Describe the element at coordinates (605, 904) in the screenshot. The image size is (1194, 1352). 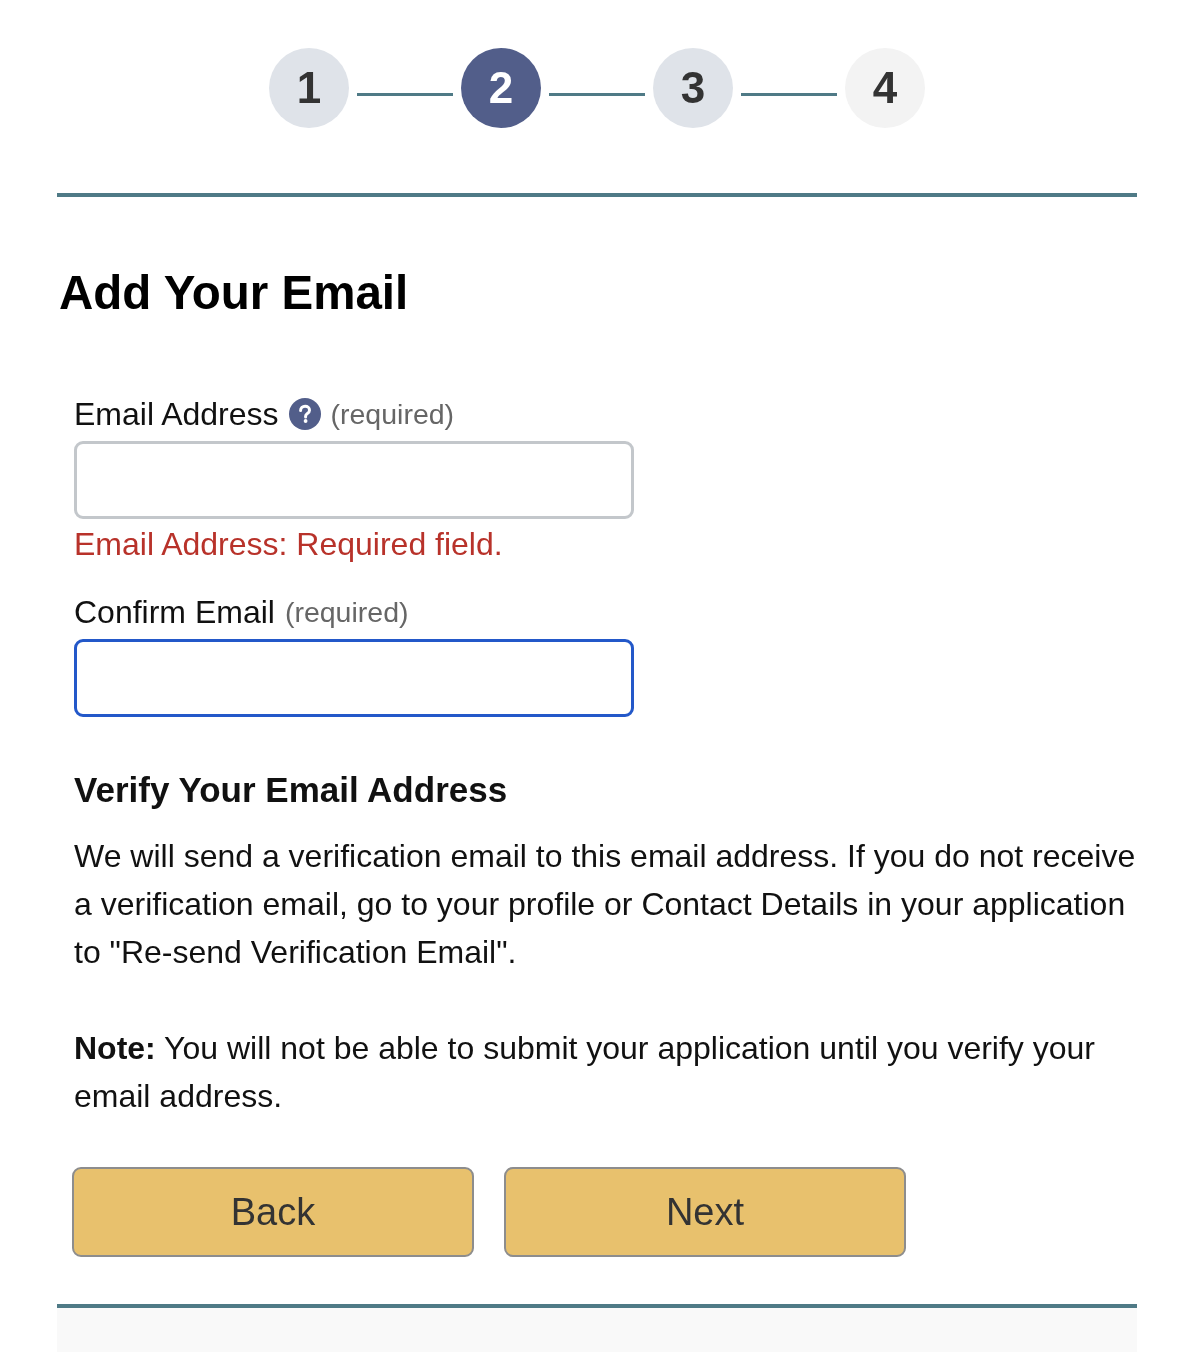
I see `info-paragraph: We will send a verification email to this email address. If you do not receive a verification email, go to your profile or Contact Details in your application to "Re-send Verification Email".` at that location.